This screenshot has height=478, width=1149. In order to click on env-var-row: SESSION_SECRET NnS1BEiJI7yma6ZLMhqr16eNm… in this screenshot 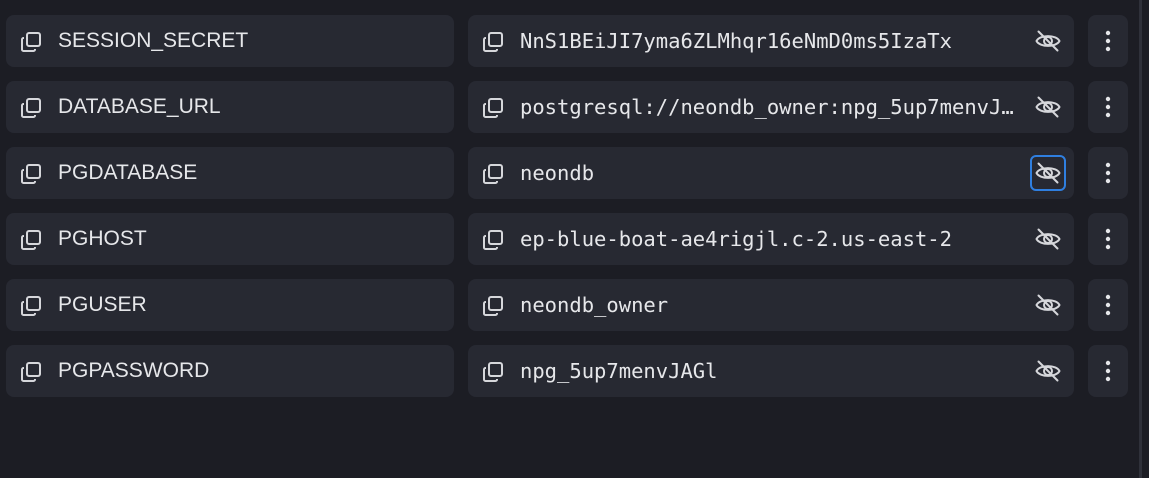, I will do `click(567, 41)`.